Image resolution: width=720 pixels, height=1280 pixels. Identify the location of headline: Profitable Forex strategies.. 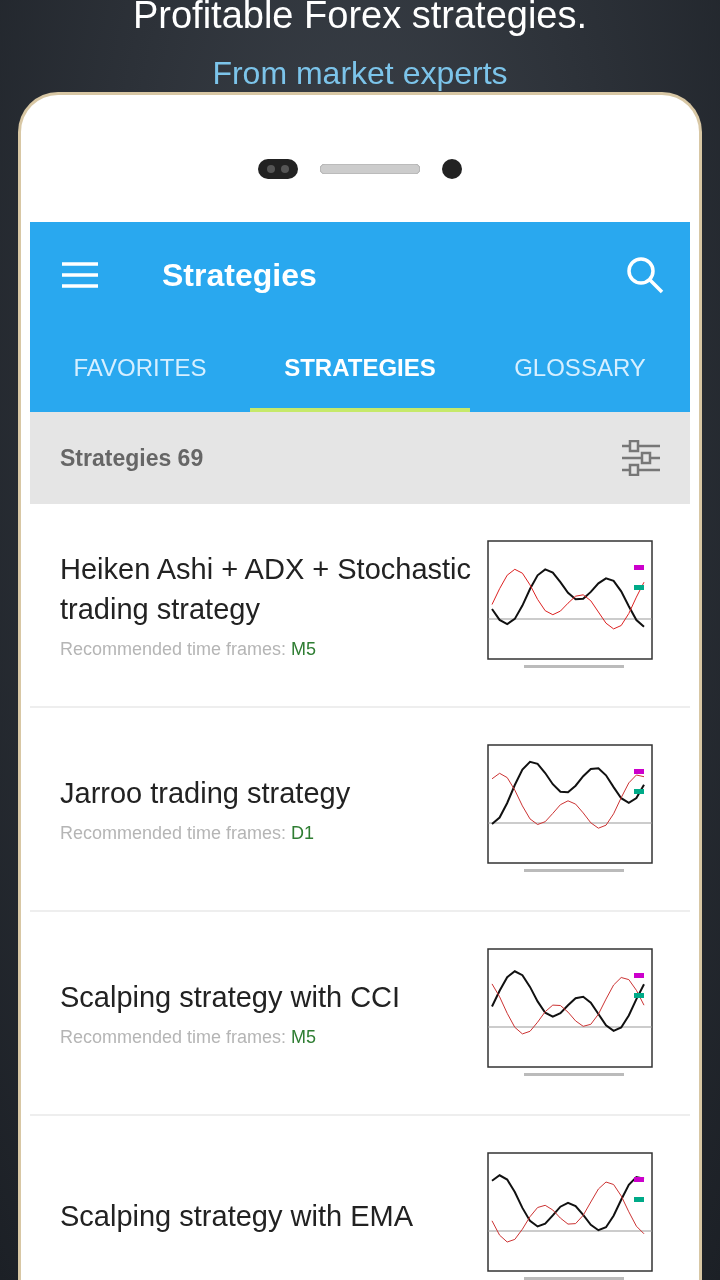
(360, 18).